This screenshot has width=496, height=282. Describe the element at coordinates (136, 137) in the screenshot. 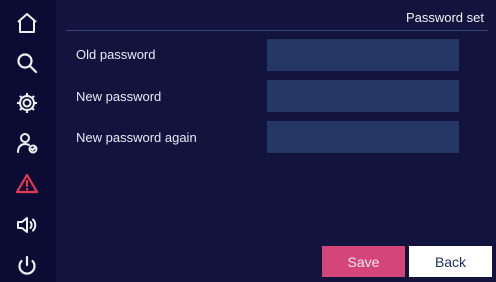

I see `new-password-again-label: New password again` at that location.